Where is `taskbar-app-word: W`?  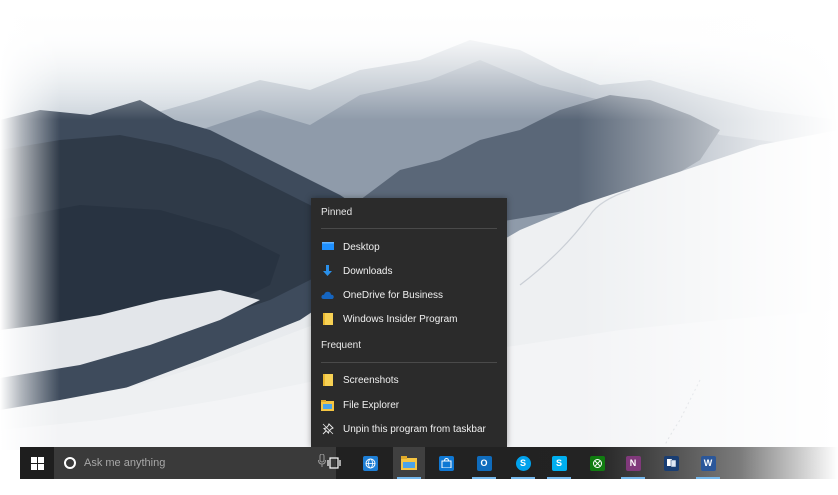
taskbar-app-word: W is located at coordinates (708, 463).